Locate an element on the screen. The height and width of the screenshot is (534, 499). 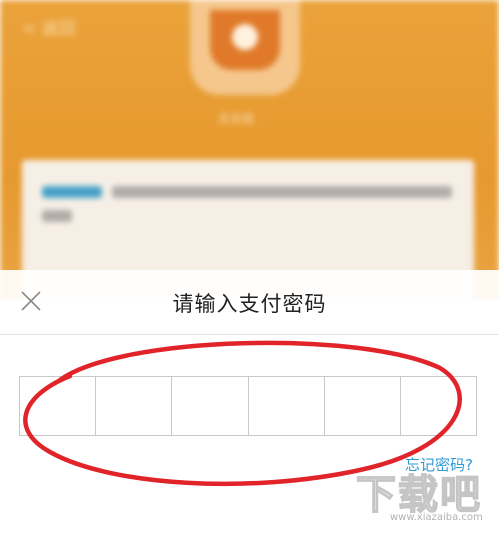
back-button: < 返回 is located at coordinates (49, 29).